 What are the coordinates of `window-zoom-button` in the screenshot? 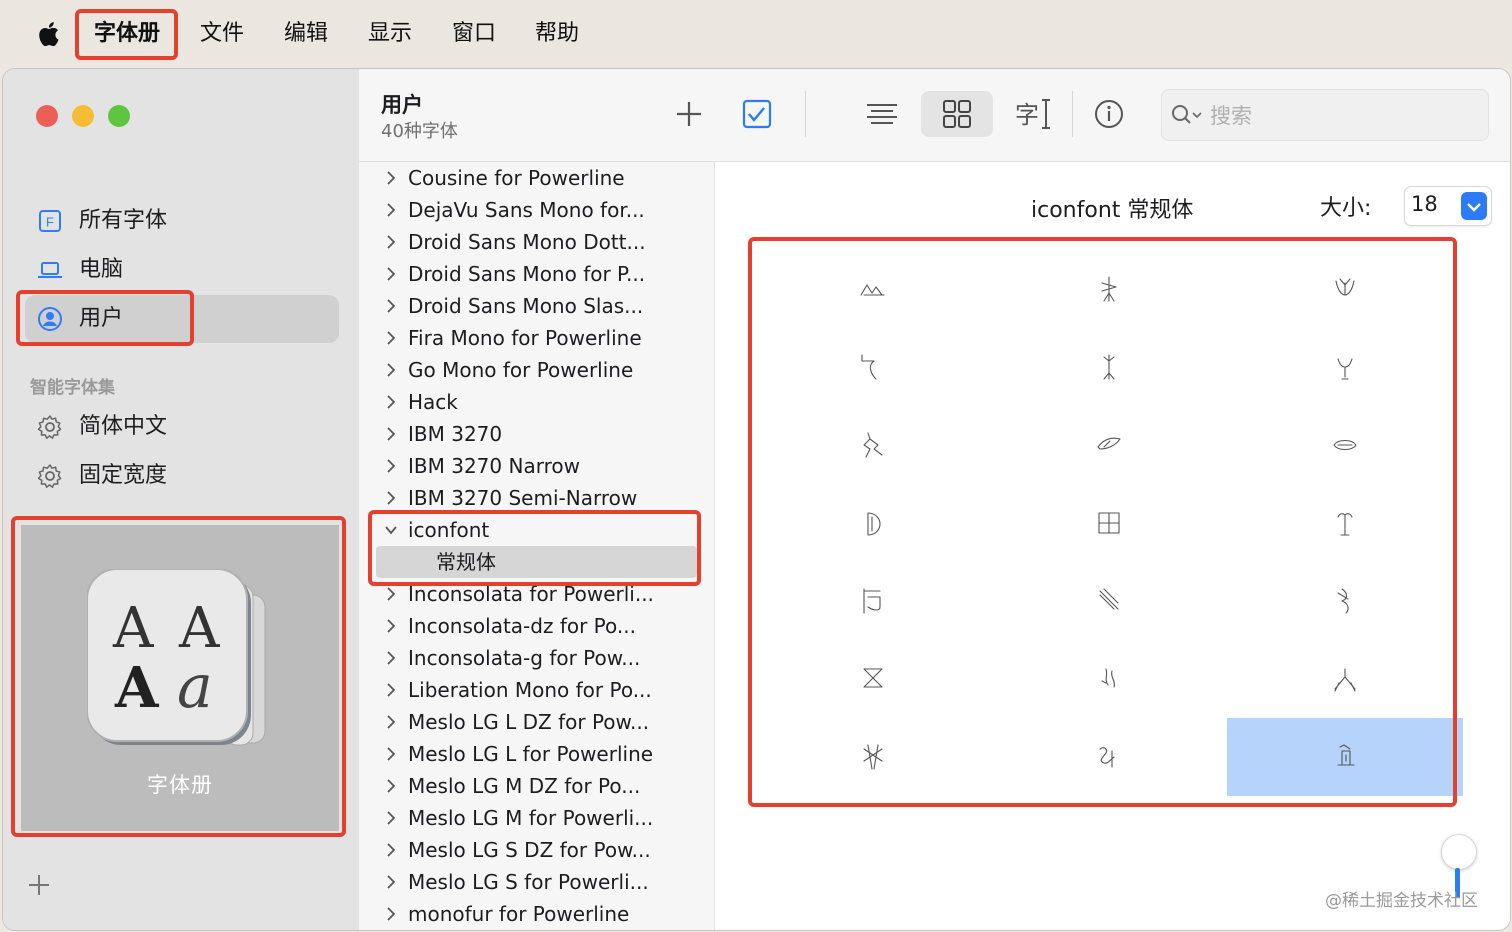 It's located at (119, 116).